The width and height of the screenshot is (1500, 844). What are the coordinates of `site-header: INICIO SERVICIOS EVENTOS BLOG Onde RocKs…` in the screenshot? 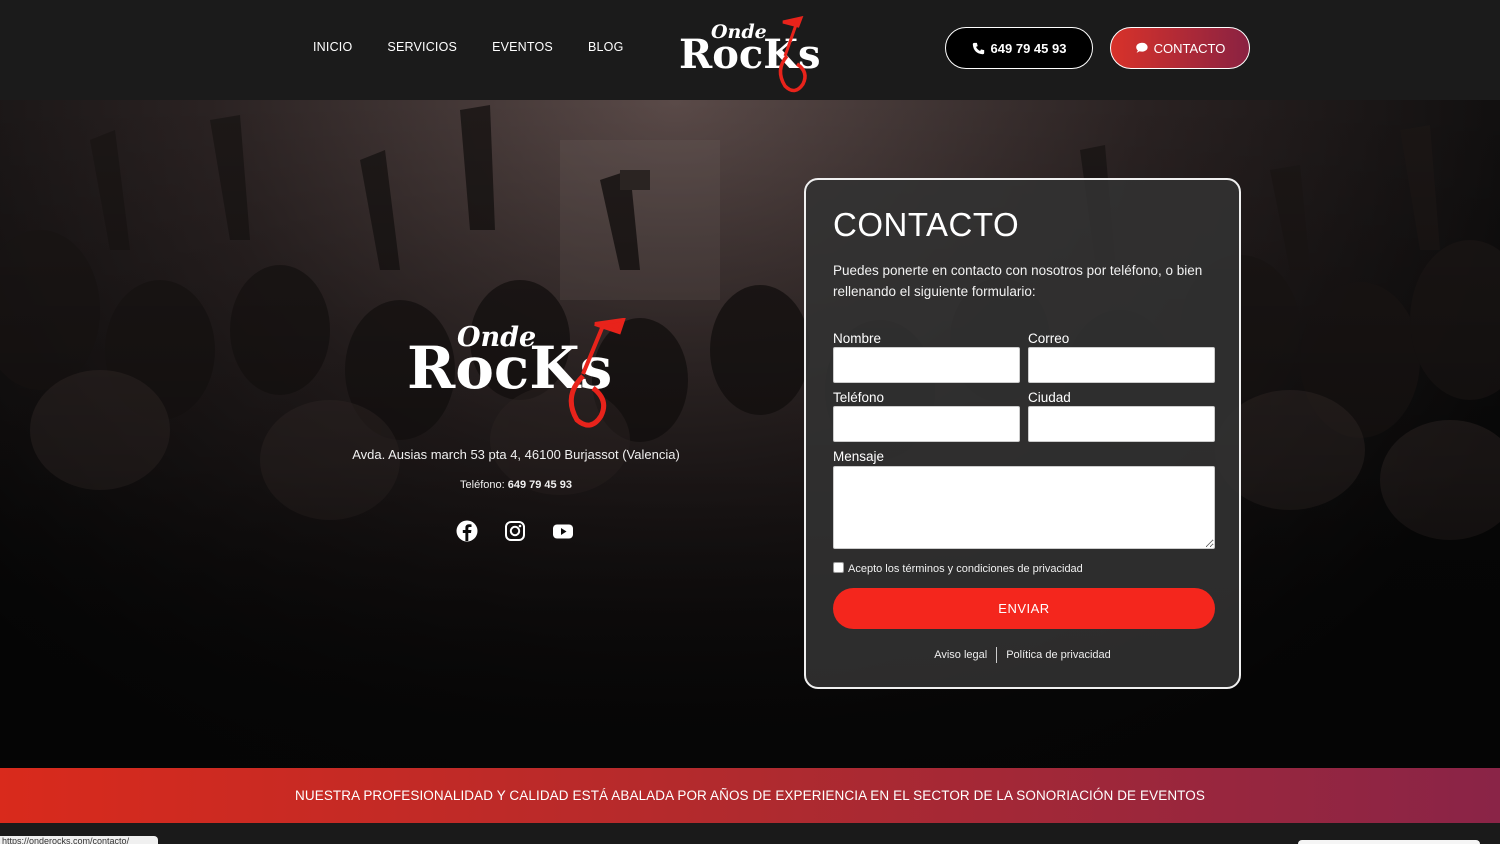 It's located at (750, 50).